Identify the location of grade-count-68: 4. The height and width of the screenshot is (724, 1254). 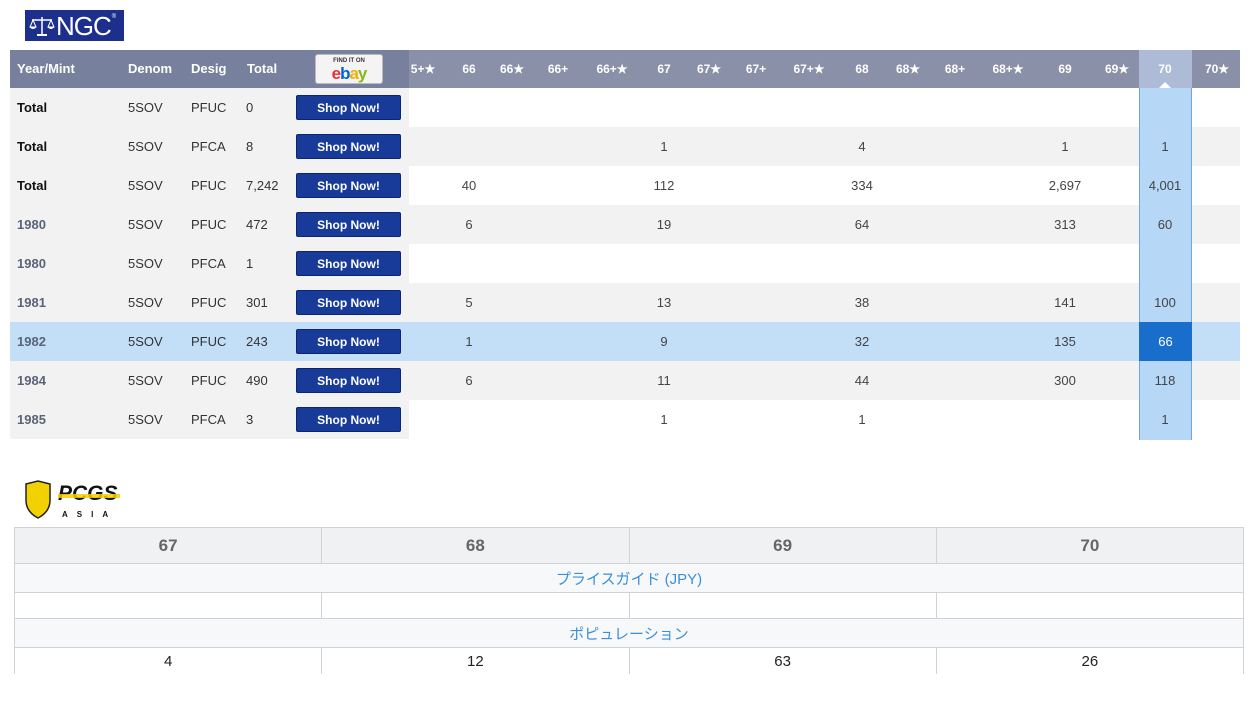
(862, 146).